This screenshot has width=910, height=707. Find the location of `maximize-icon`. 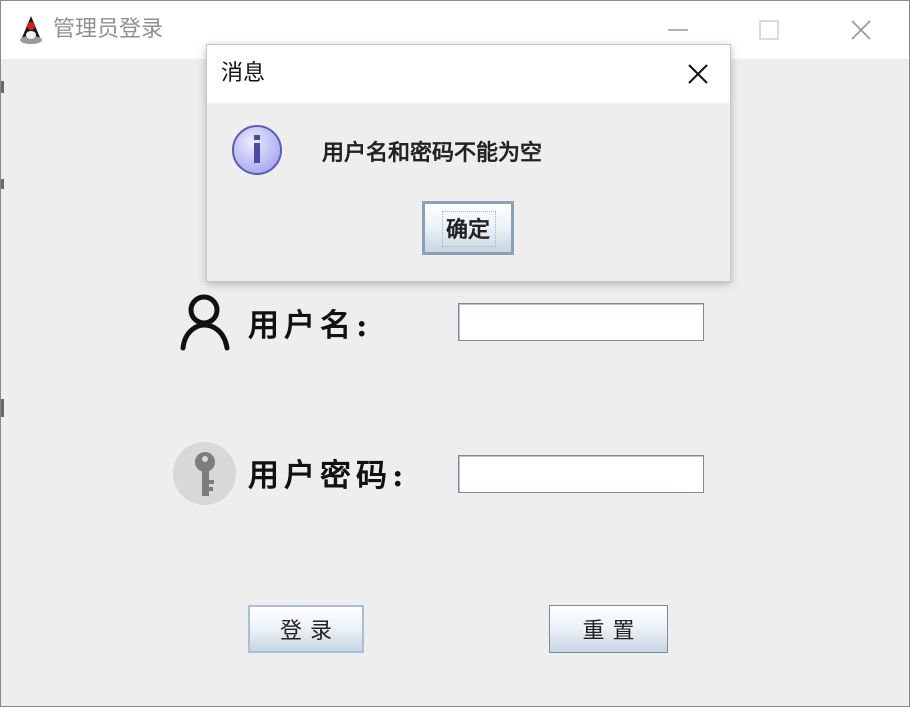

maximize-icon is located at coordinates (769, 30).